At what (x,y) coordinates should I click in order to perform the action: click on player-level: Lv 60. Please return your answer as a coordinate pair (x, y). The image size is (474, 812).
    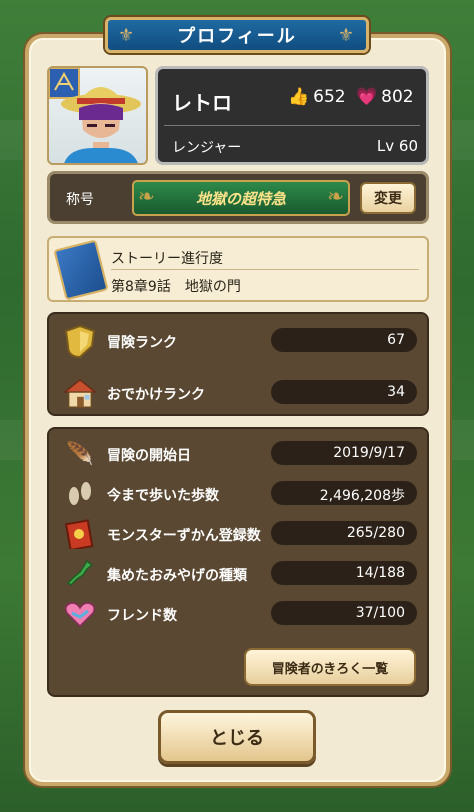
    Looking at the image, I should click on (397, 146).